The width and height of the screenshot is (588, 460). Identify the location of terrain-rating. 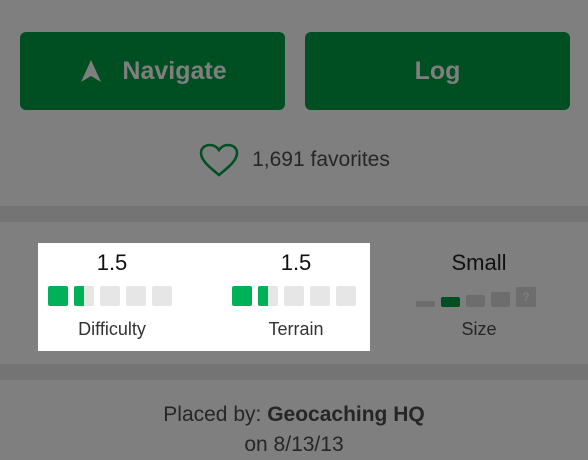
(294, 296).